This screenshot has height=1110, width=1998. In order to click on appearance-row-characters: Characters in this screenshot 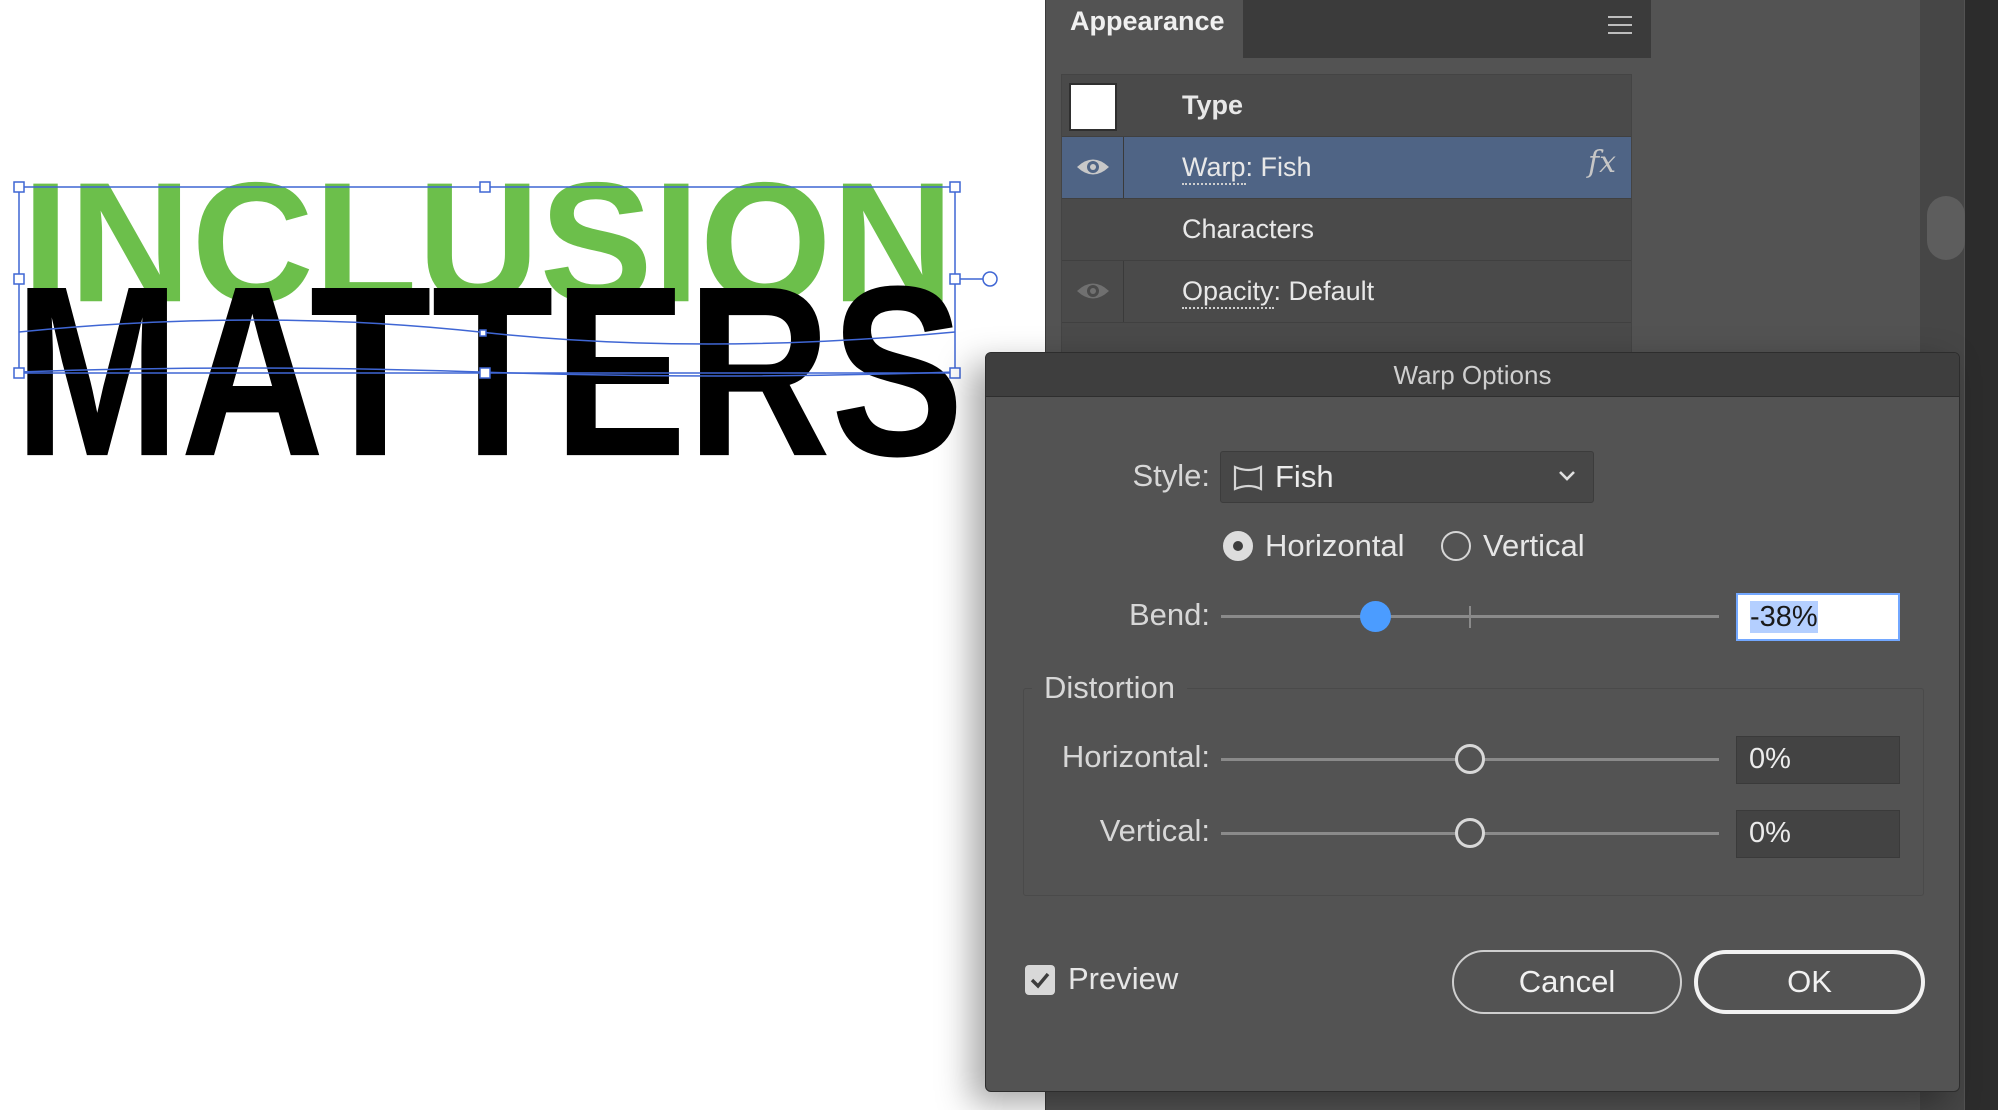, I will do `click(1346, 230)`.